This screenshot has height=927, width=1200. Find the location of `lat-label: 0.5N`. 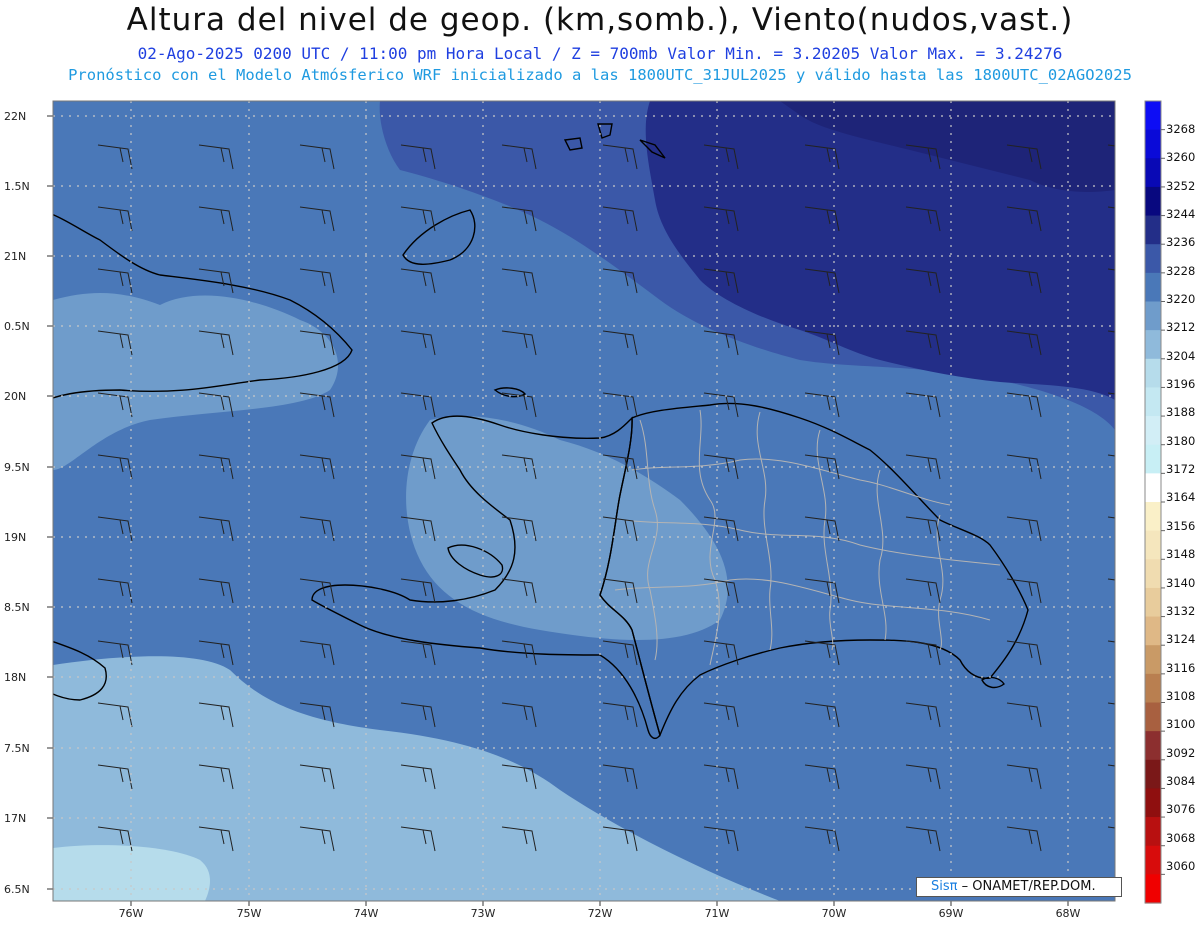

lat-label: 0.5N is located at coordinates (17, 326).